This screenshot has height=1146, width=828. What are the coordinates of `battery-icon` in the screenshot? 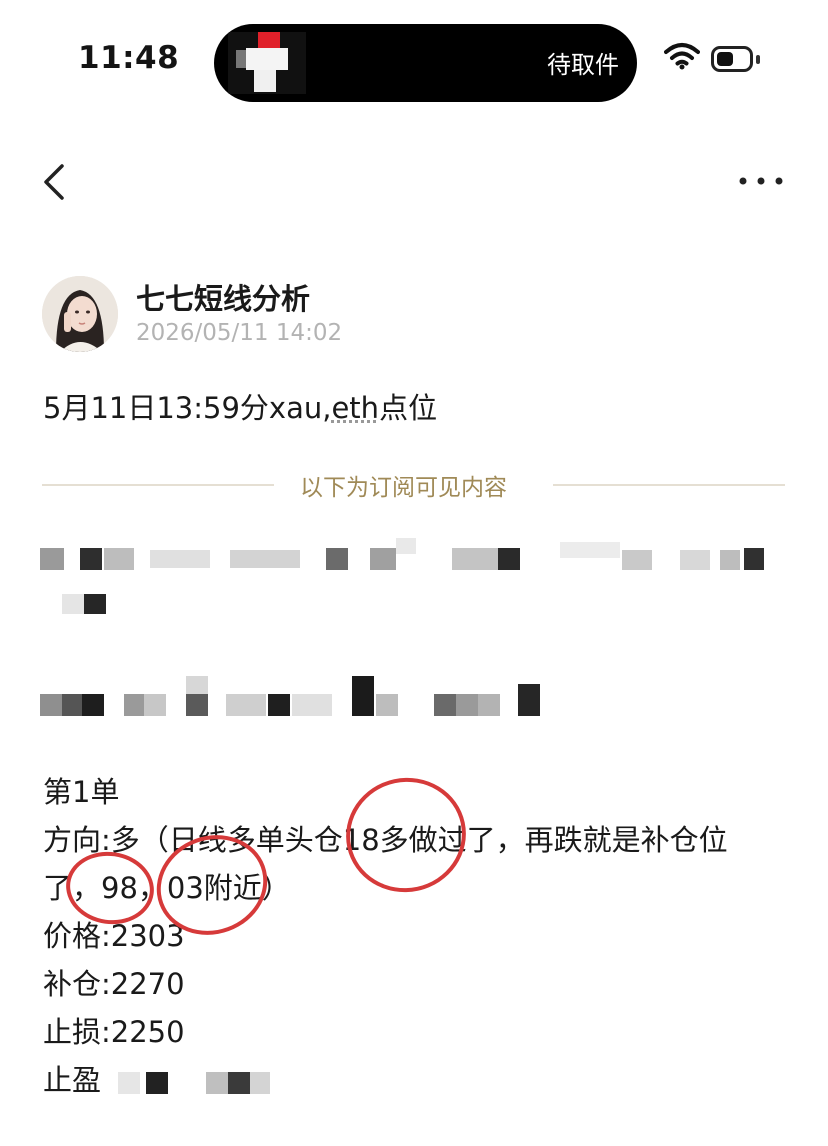 It's located at (732, 59).